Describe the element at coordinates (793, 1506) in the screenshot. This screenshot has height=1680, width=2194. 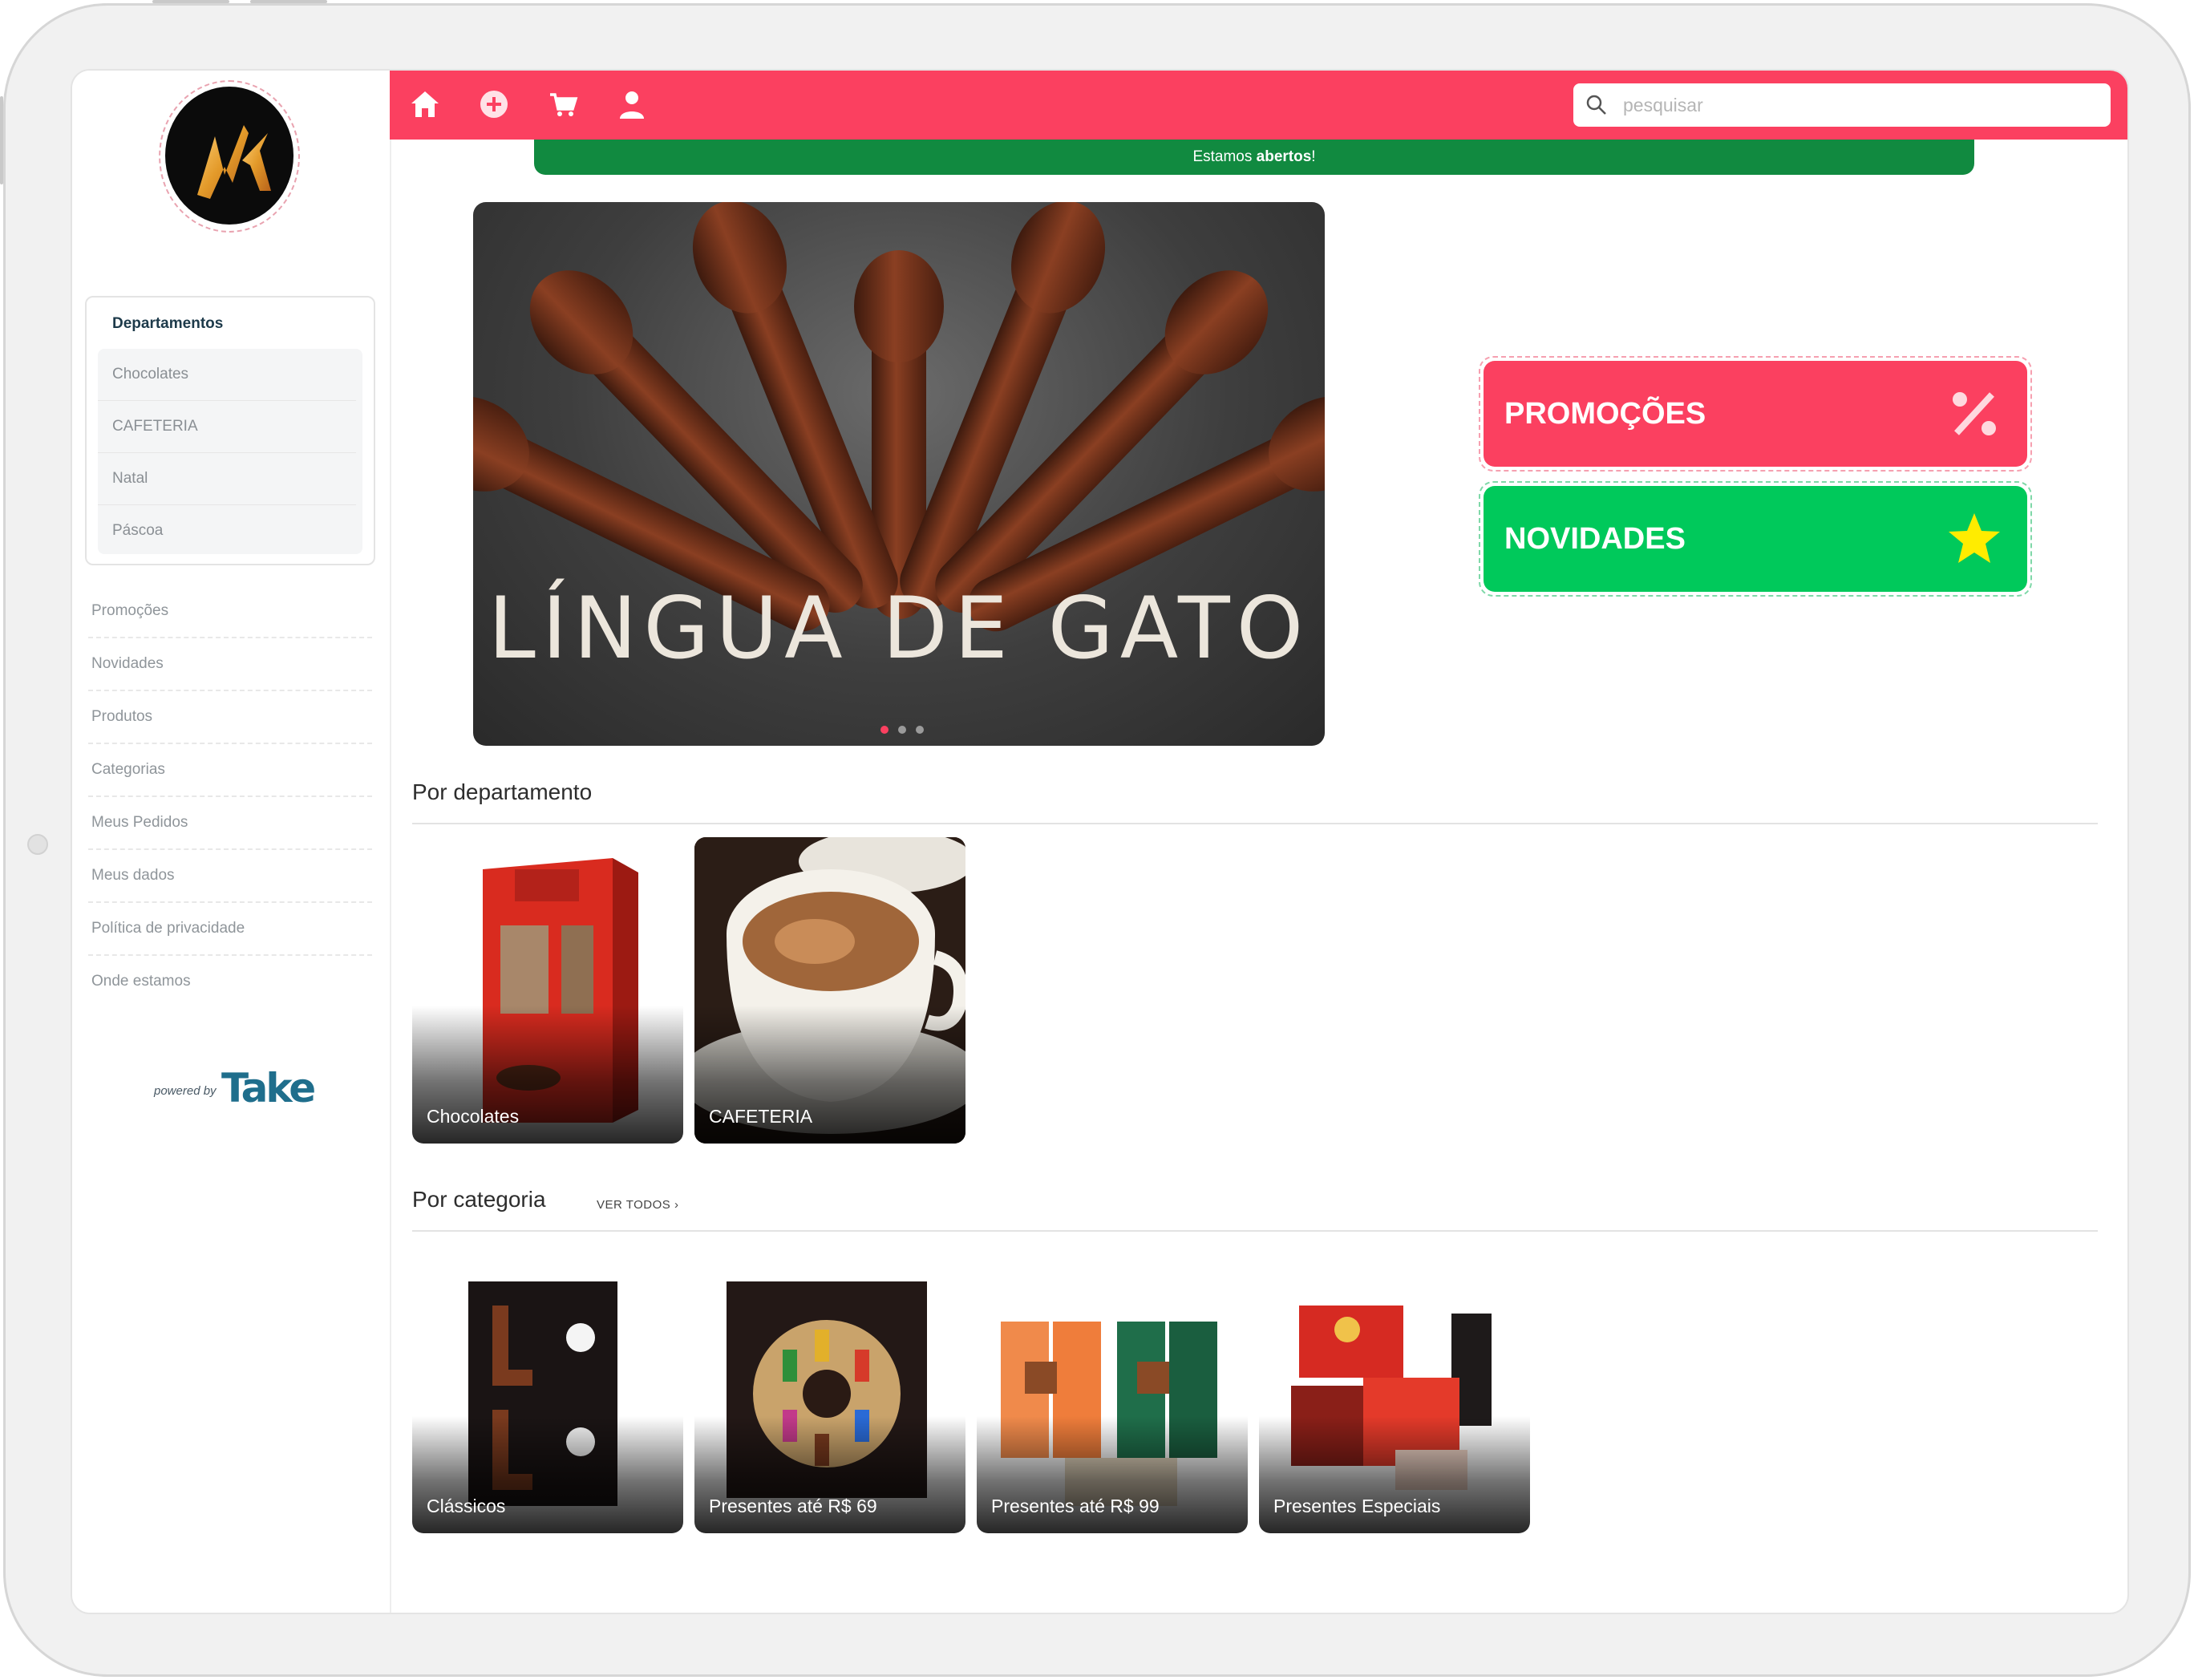
I see `tile-label: Presentes até R$ 69` at that location.